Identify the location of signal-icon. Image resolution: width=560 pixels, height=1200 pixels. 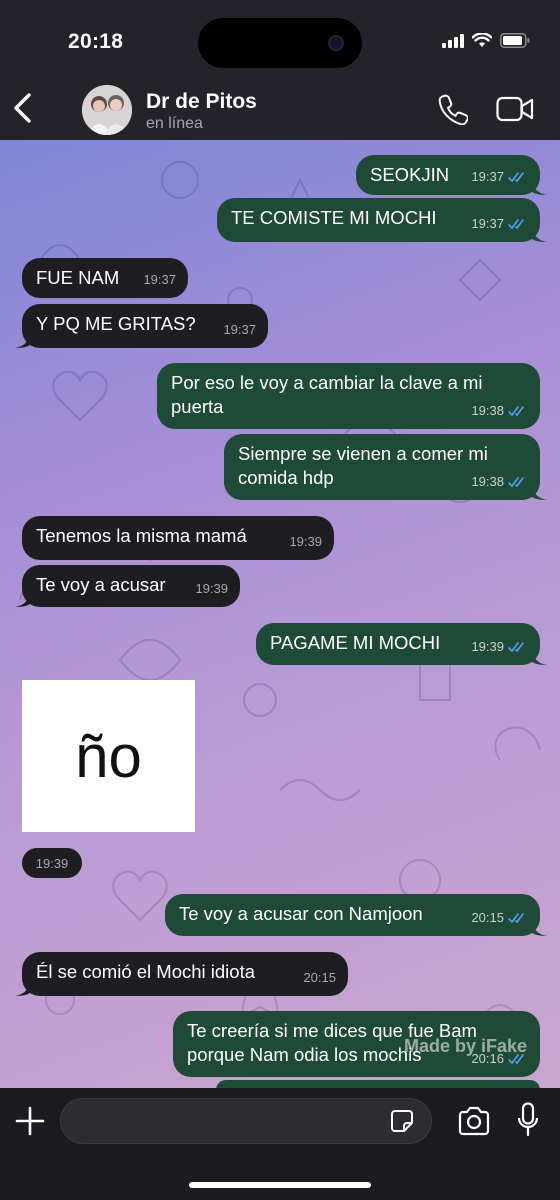
(453, 40).